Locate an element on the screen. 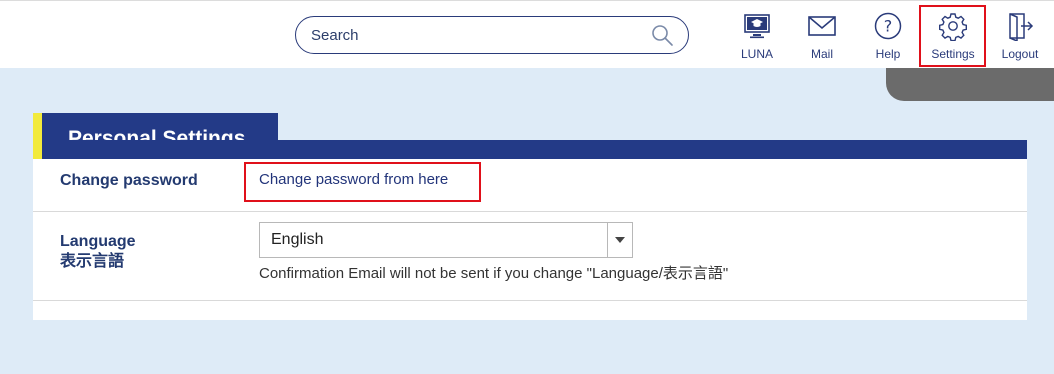 This screenshot has width=1054, height=374. panel-accent-bar is located at coordinates (37, 149).